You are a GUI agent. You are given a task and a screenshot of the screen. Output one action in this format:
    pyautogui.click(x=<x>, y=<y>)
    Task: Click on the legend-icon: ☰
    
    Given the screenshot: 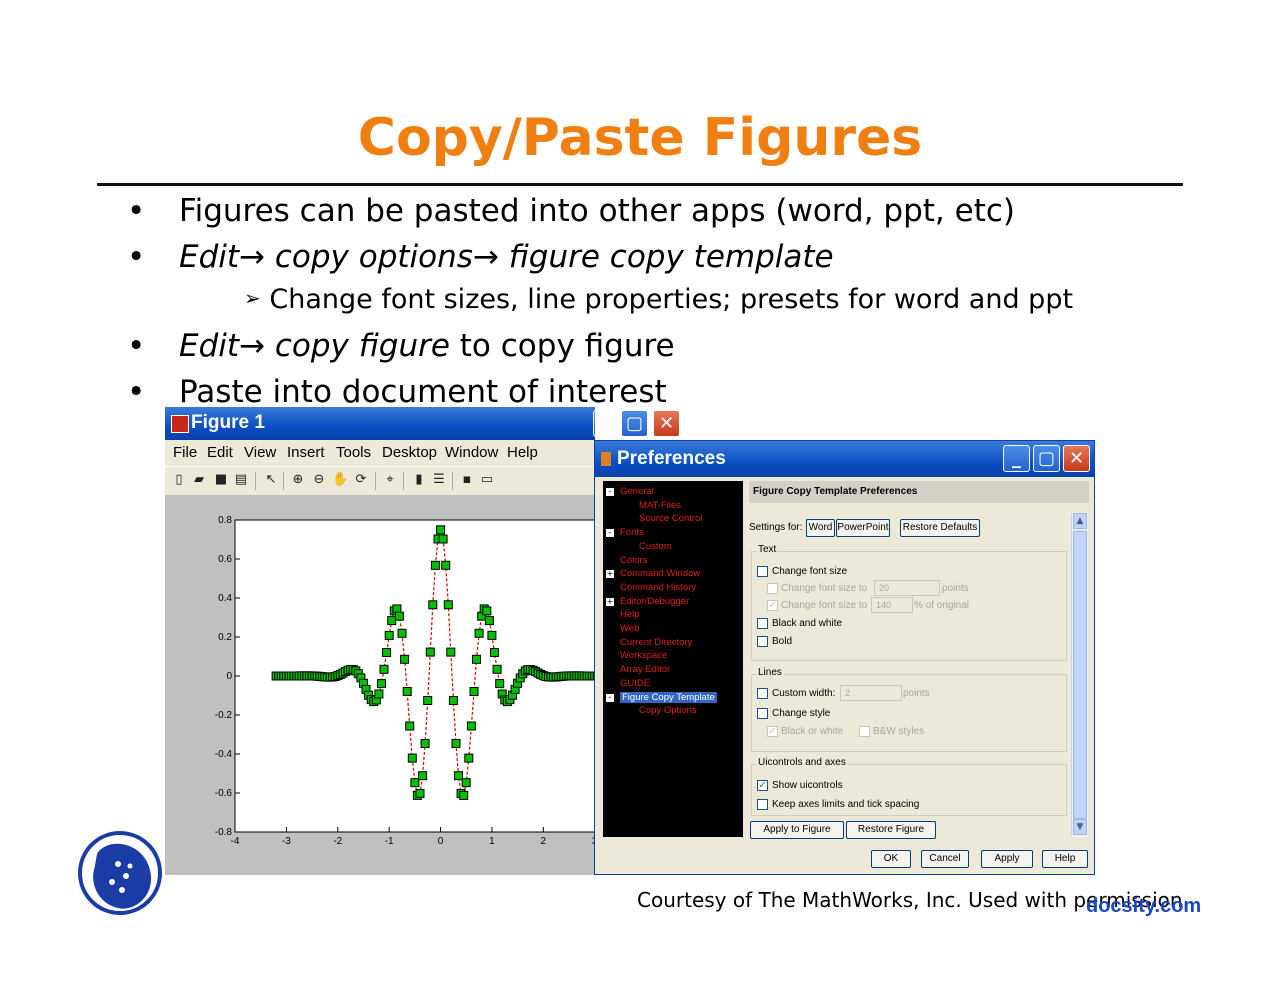 What is the action you would take?
    pyautogui.click(x=439, y=480)
    